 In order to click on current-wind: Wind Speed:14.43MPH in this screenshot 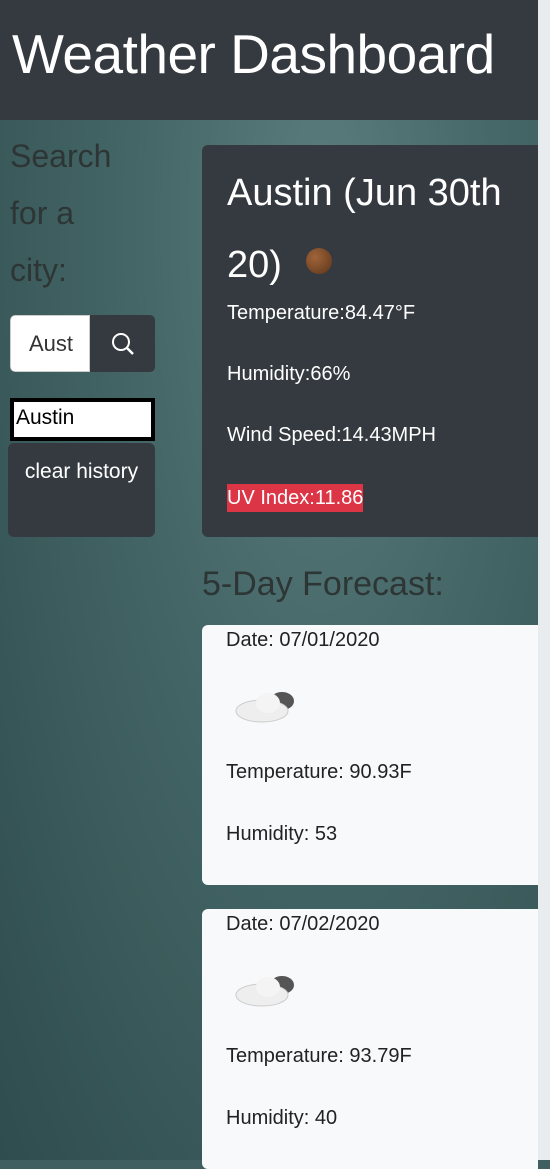, I will do `click(332, 435)`.